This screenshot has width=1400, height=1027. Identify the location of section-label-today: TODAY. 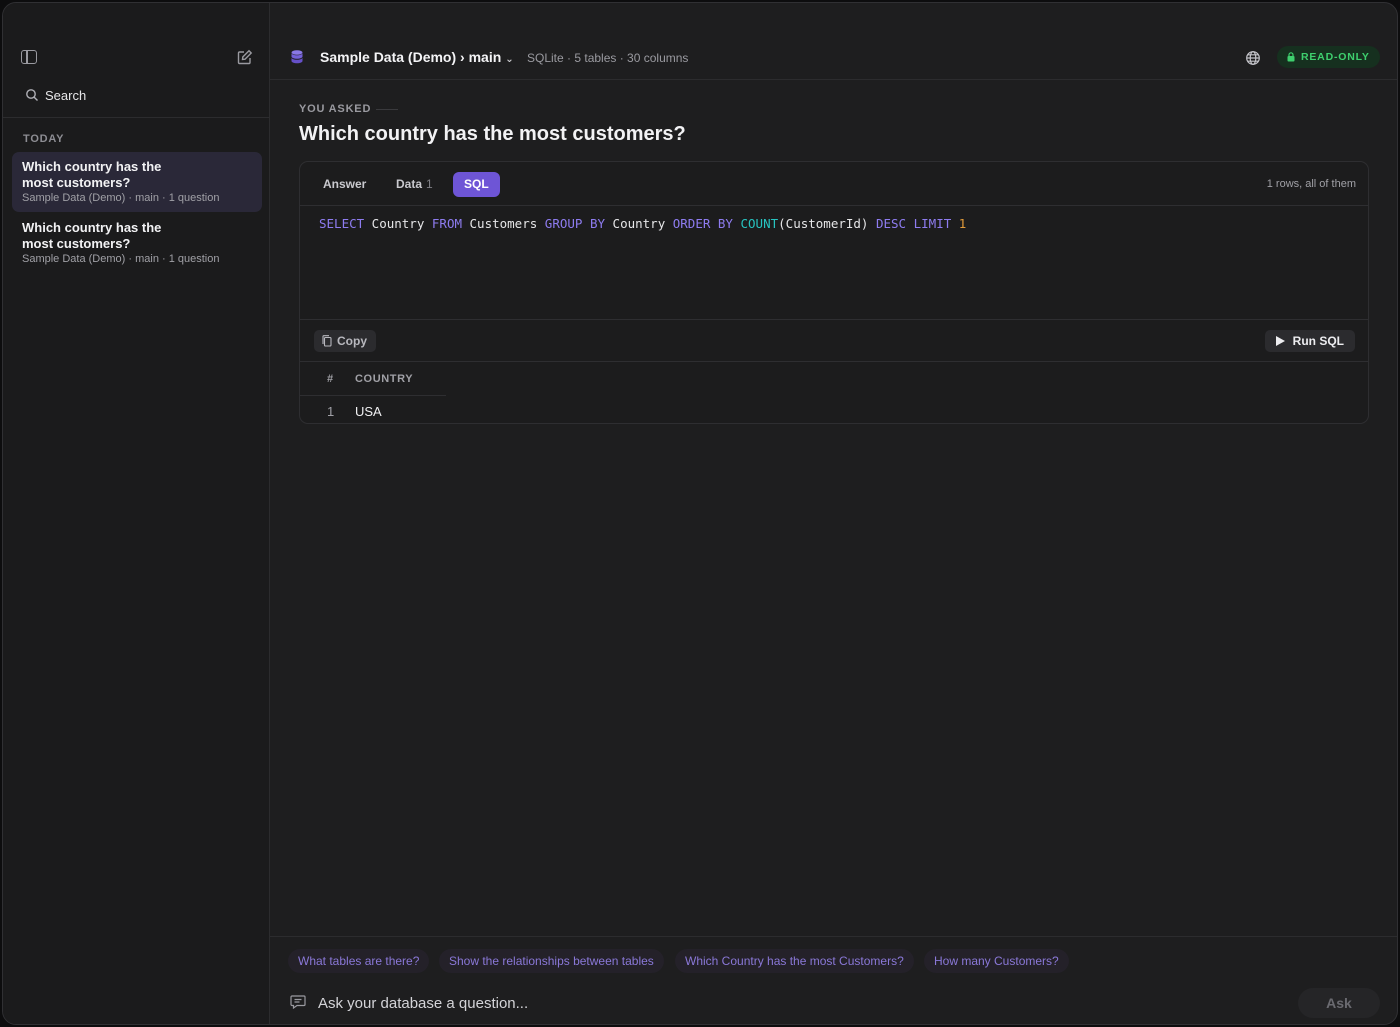
(44, 139).